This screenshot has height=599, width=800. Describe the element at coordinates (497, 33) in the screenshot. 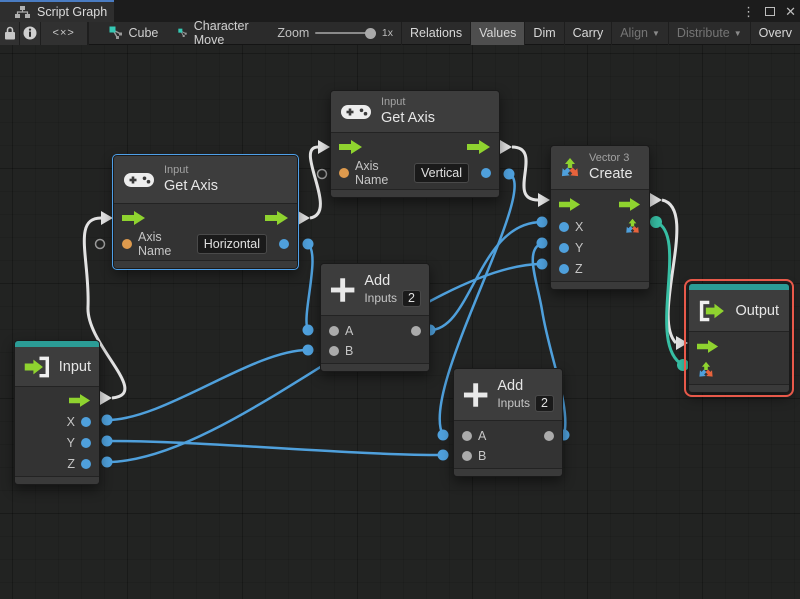

I see `toggle-values: Values` at that location.